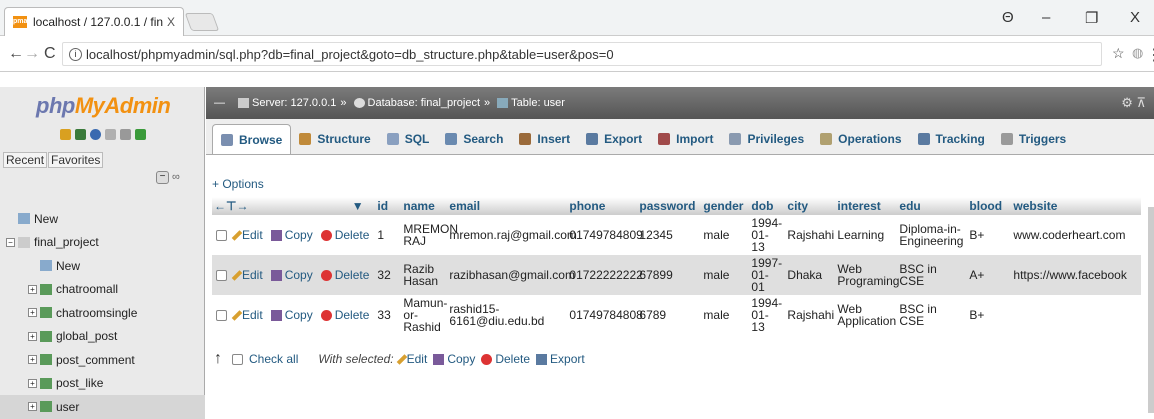  I want to click on row-checkbox, so click(221, 276).